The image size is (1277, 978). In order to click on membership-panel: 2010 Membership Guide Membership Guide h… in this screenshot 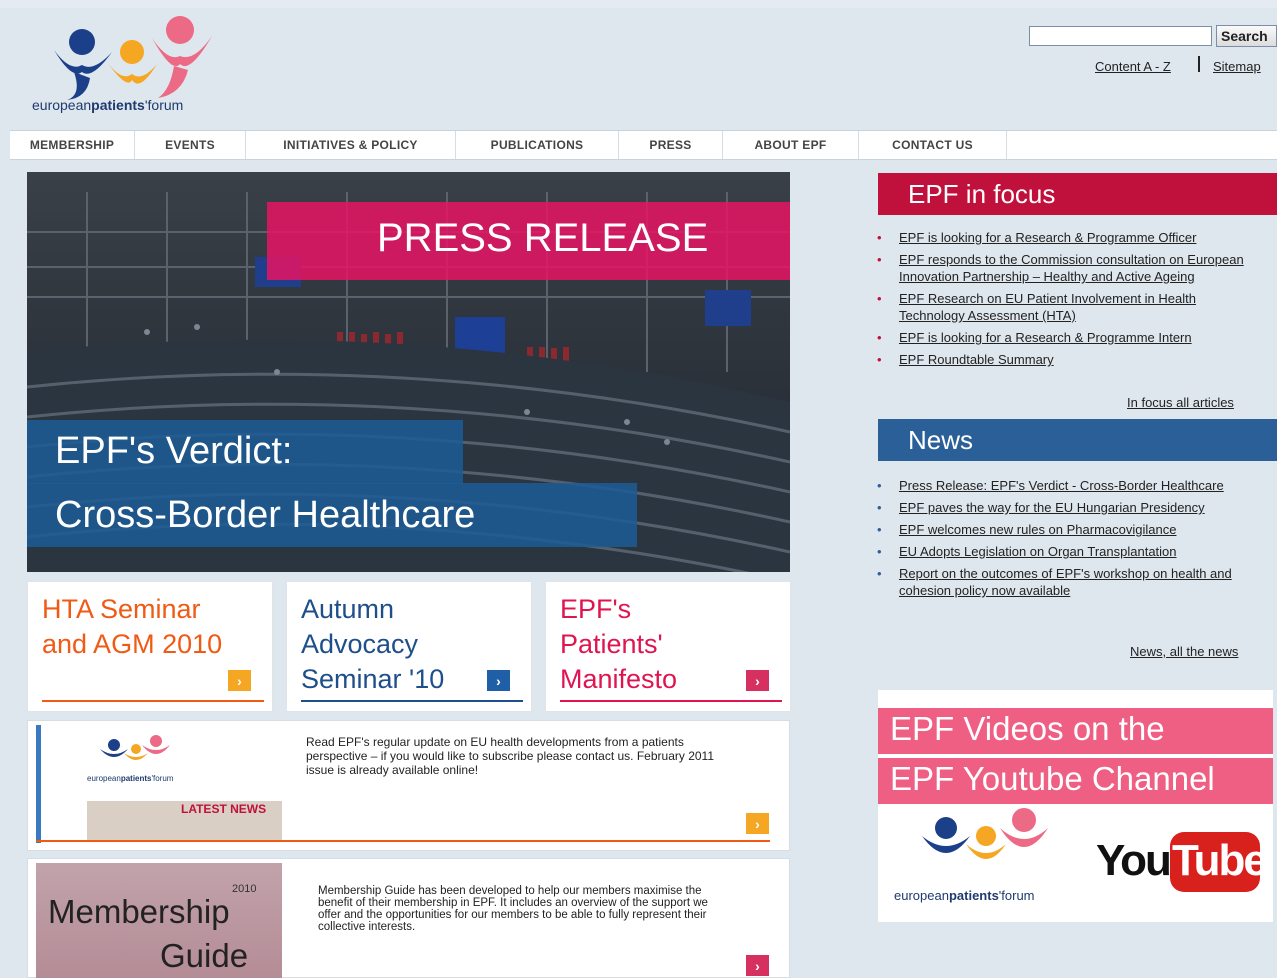, I will do `click(408, 918)`.